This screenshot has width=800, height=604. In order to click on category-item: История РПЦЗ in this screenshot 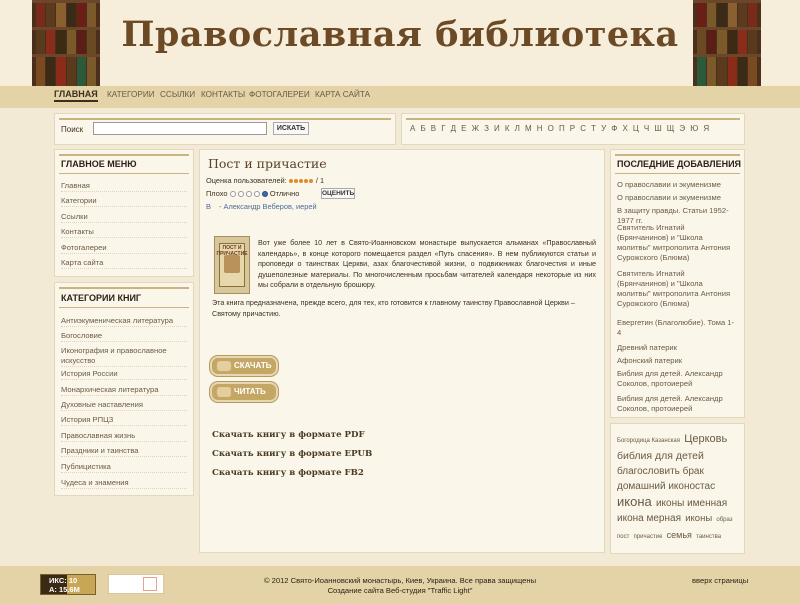, I will do `click(124, 420)`.